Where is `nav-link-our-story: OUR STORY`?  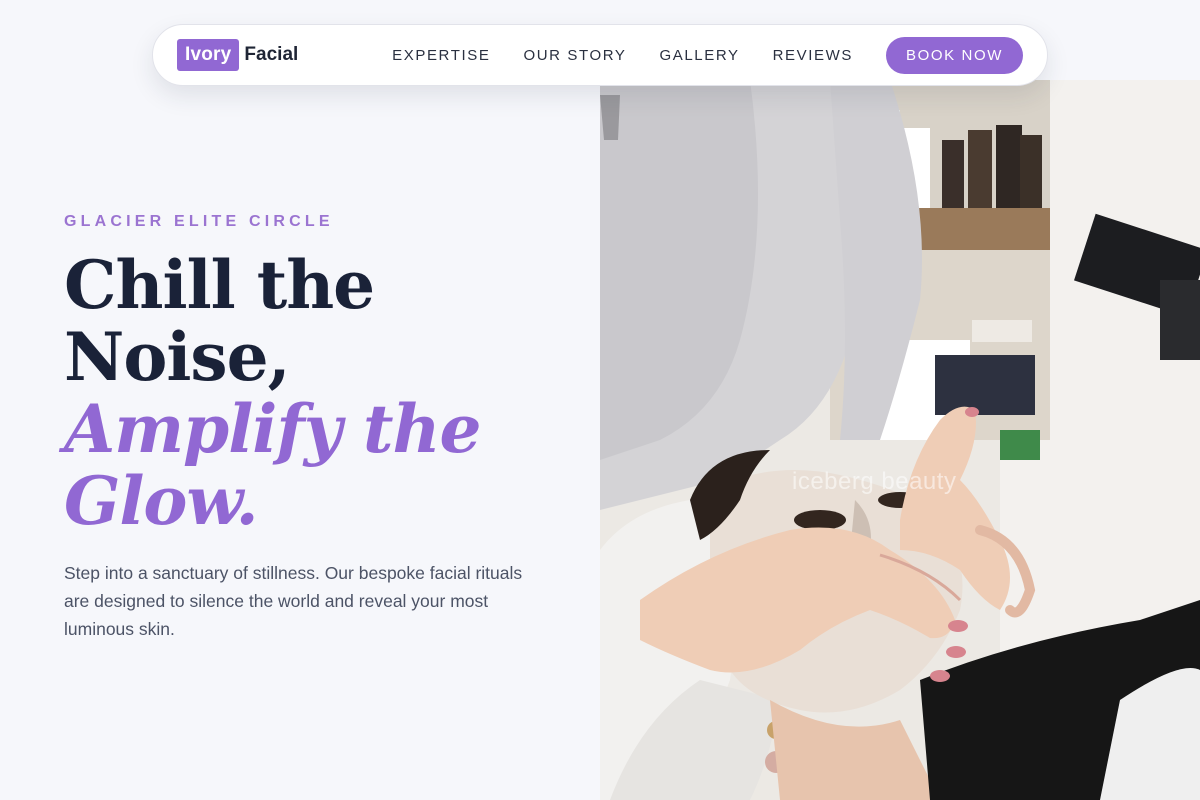
nav-link-our-story: OUR STORY is located at coordinates (574, 55).